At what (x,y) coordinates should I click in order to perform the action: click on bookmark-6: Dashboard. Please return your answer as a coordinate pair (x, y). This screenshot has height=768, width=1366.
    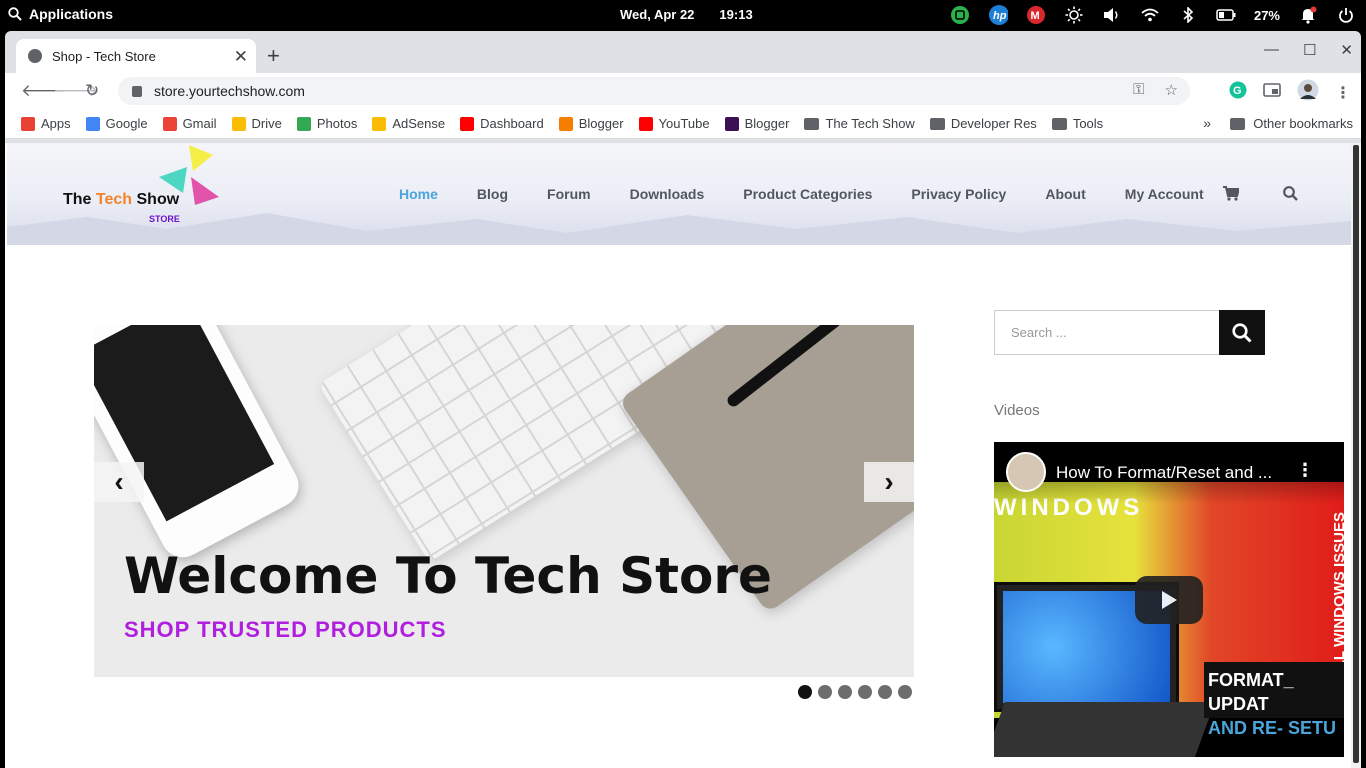
    Looking at the image, I should click on (502, 123).